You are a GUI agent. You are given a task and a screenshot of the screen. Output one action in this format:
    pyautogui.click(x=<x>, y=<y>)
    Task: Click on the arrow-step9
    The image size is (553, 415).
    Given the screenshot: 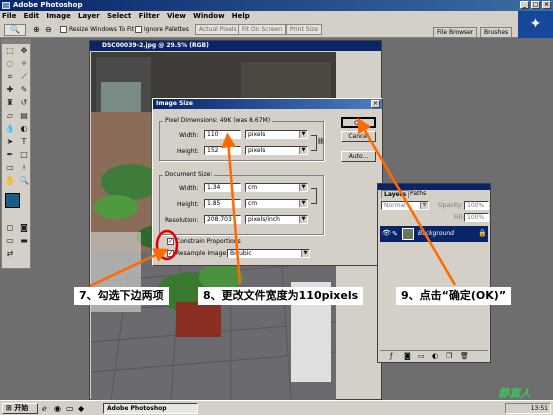 What is the action you would take?
    pyautogui.click(x=407, y=201)
    